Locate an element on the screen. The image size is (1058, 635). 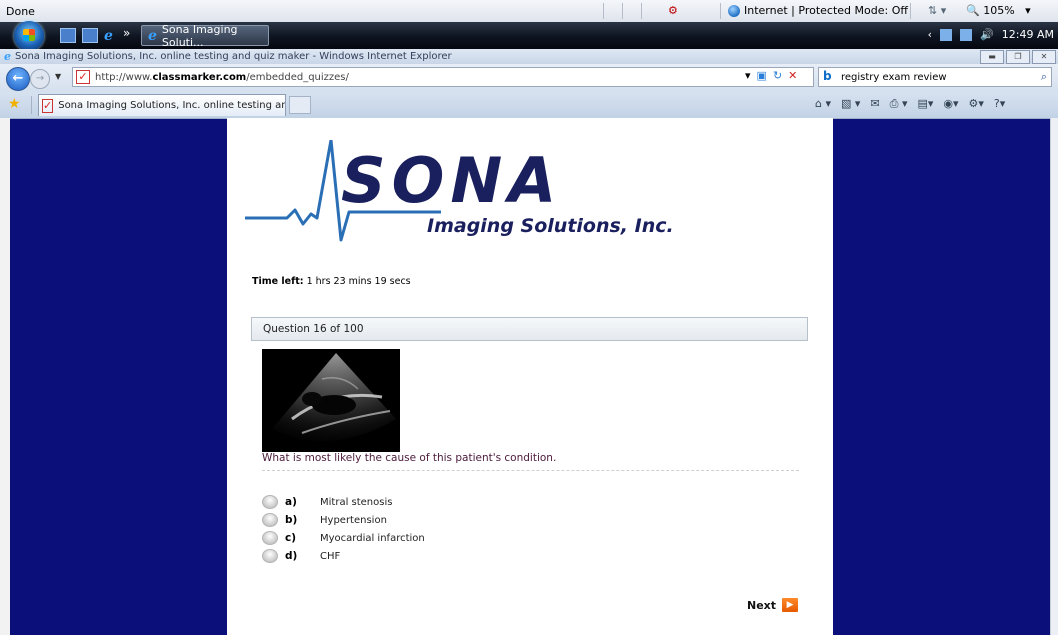
address-dropdown-icon: ▾ is located at coordinates (748, 75).